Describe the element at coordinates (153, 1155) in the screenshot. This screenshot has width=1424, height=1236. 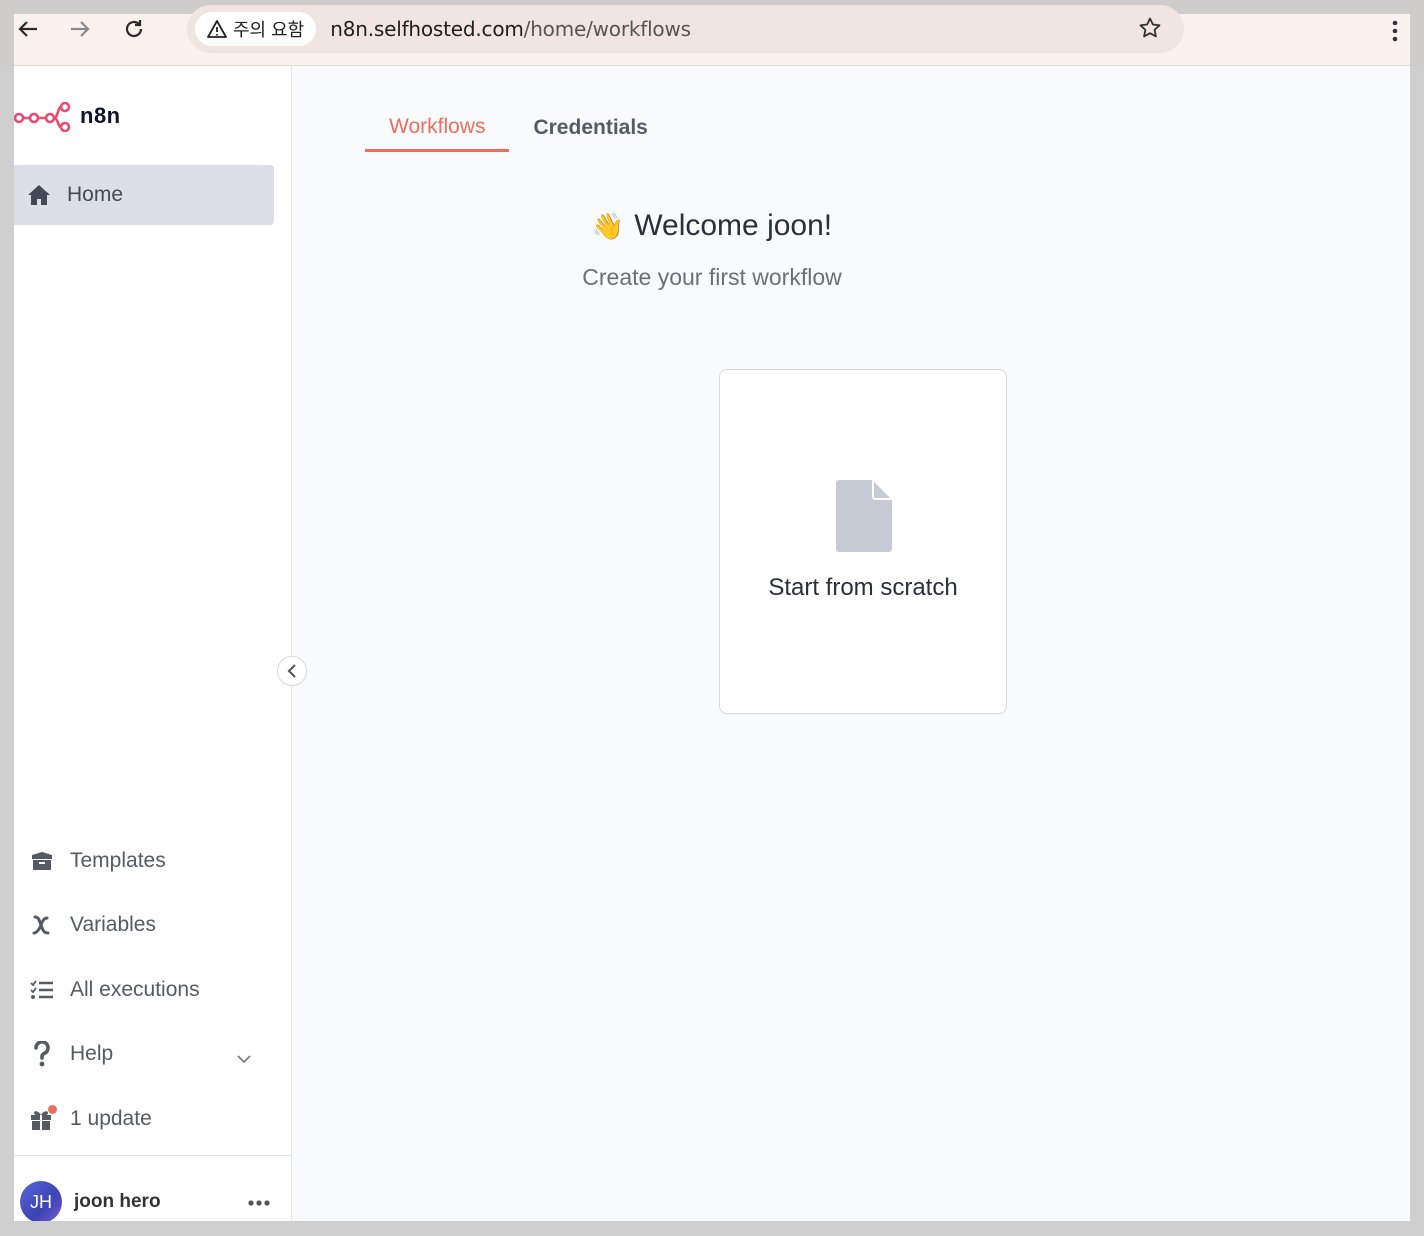
I see `sidebar-divider` at that location.